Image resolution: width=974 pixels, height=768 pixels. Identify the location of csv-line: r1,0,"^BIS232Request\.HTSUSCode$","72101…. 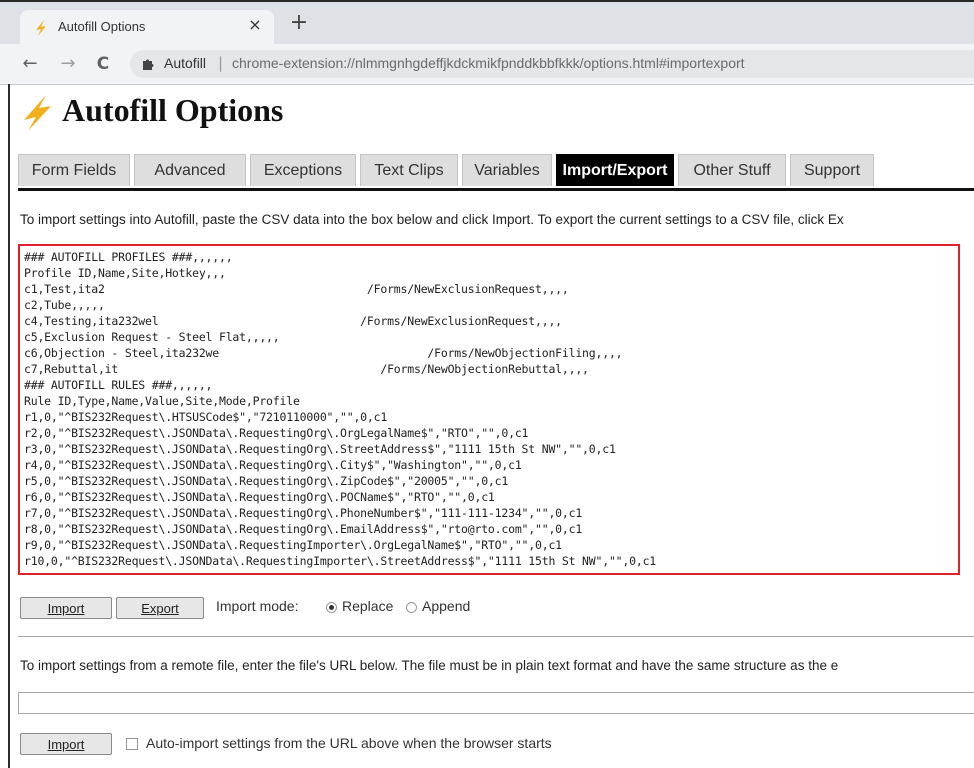
(206, 417).